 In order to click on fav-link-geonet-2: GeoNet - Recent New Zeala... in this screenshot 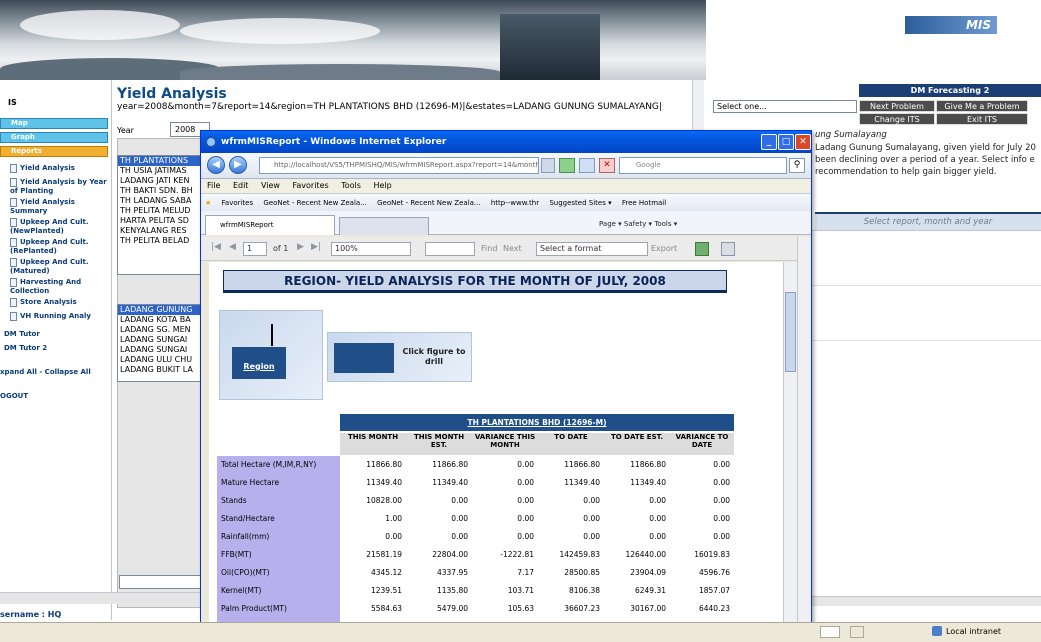, I will do `click(429, 203)`.